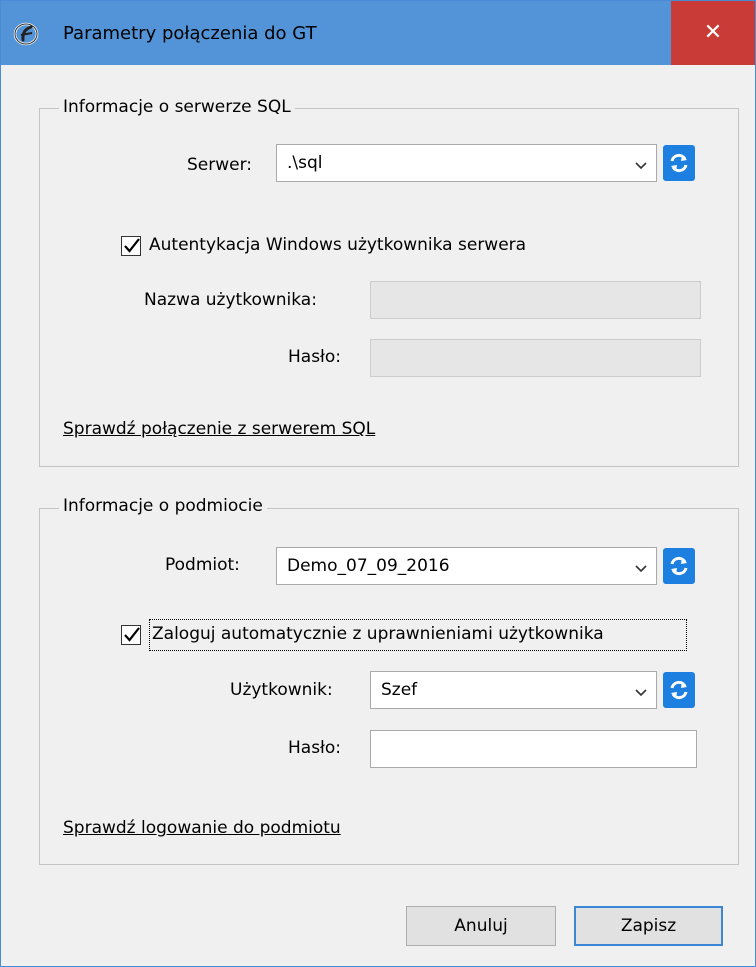 Image resolution: width=756 pixels, height=967 pixels. What do you see at coordinates (163, 506) in the screenshot?
I see `entity-group-legend: Informacje o podmiocie` at bounding box center [163, 506].